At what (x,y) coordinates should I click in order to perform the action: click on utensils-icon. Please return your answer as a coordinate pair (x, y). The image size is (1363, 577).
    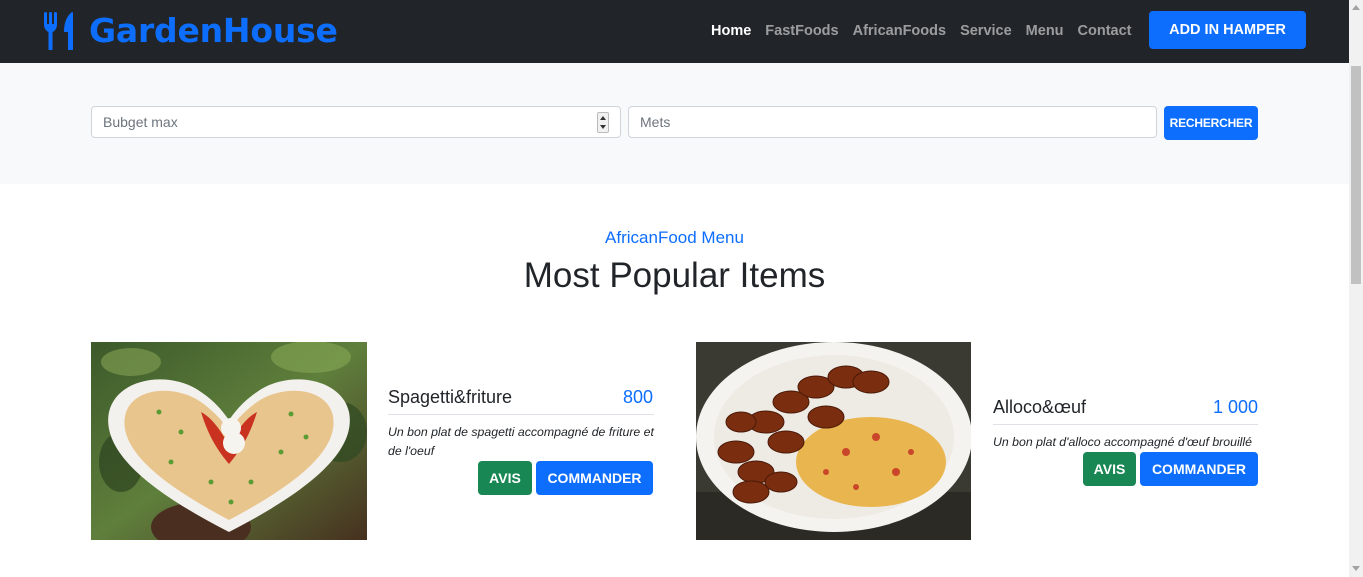
    Looking at the image, I should click on (58, 31).